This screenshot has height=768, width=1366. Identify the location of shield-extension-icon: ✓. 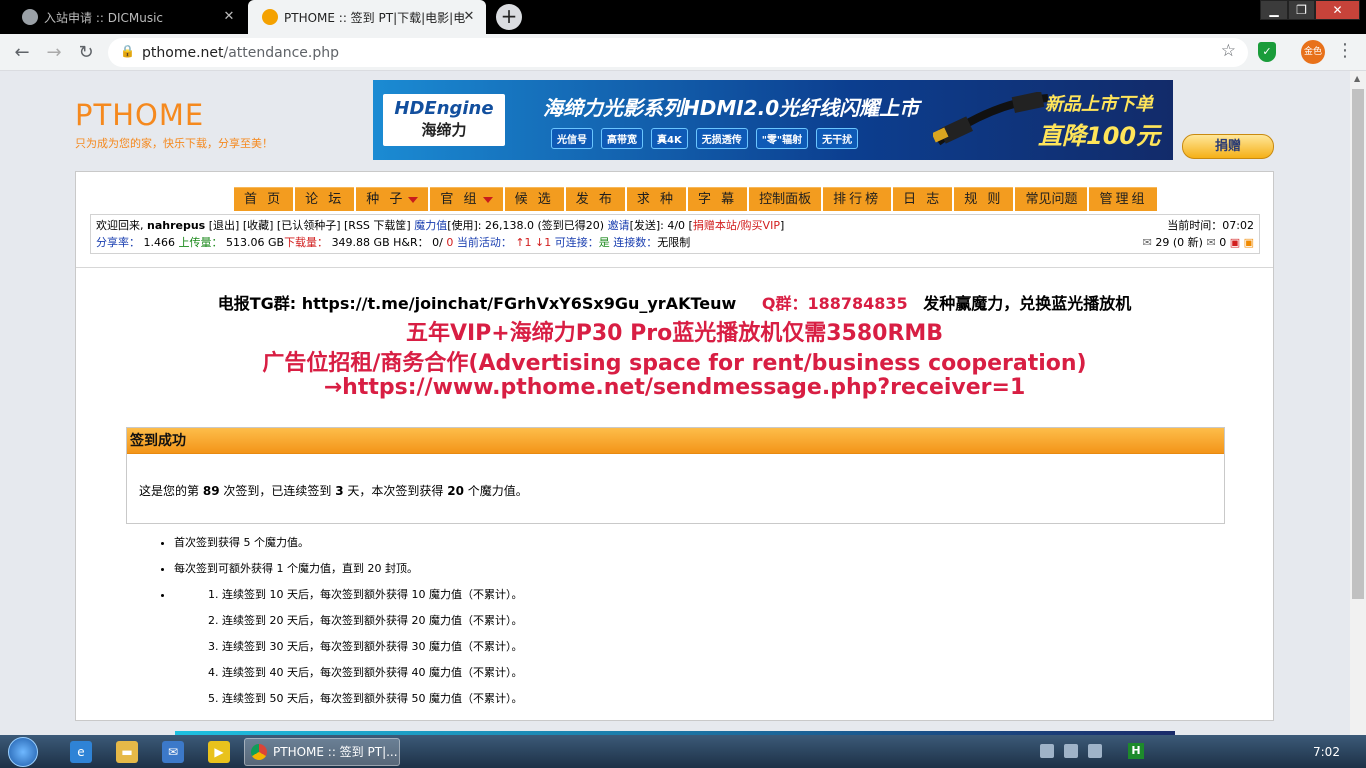
(1267, 52).